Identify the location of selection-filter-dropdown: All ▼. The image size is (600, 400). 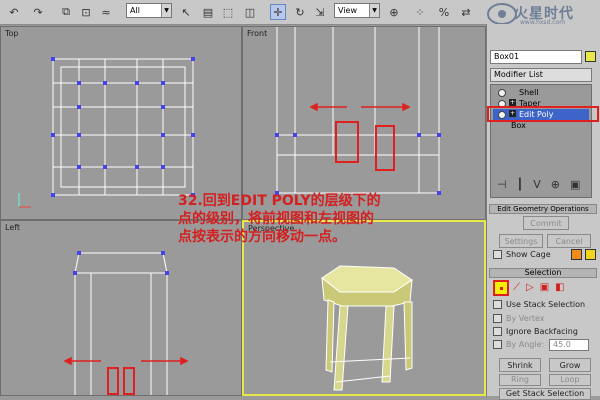
(149, 10).